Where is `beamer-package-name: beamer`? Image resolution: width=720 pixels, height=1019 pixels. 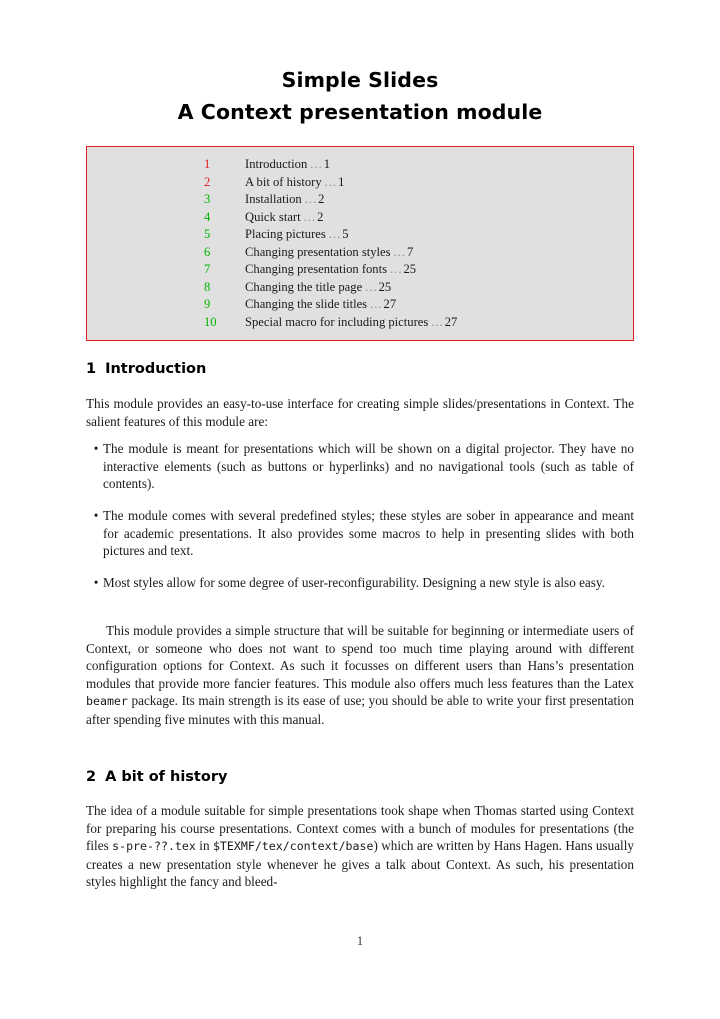
beamer-package-name: beamer is located at coordinates (107, 701).